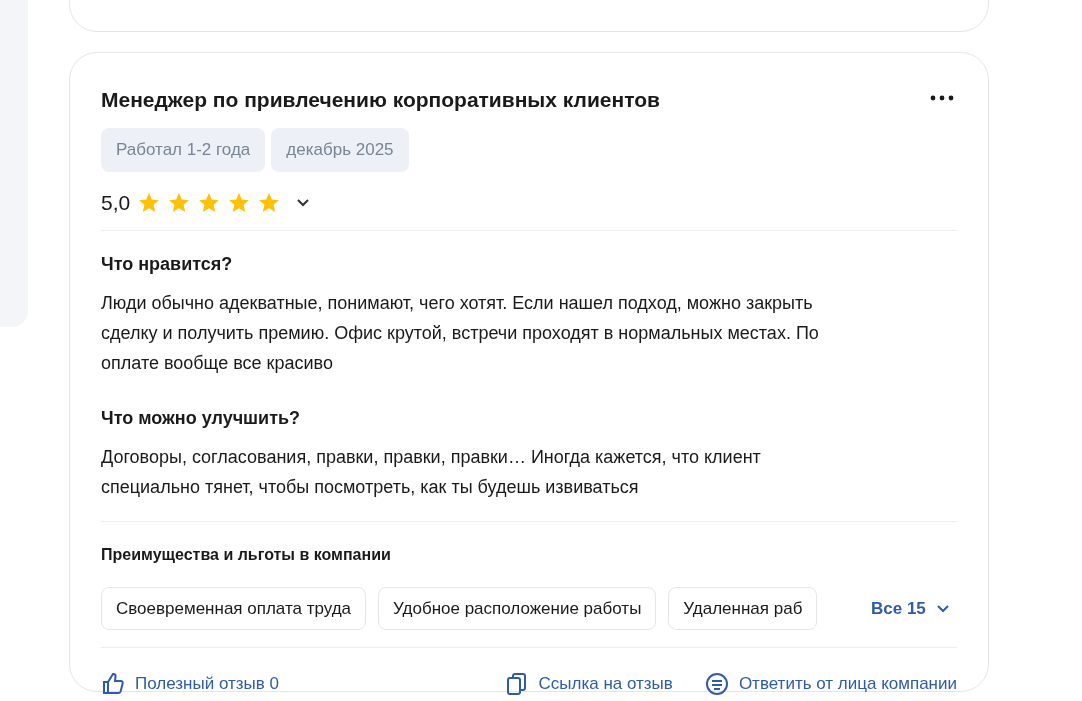 The width and height of the screenshot is (1082, 701). What do you see at coordinates (113, 683) in the screenshot?
I see `thumbs-up-icon` at bounding box center [113, 683].